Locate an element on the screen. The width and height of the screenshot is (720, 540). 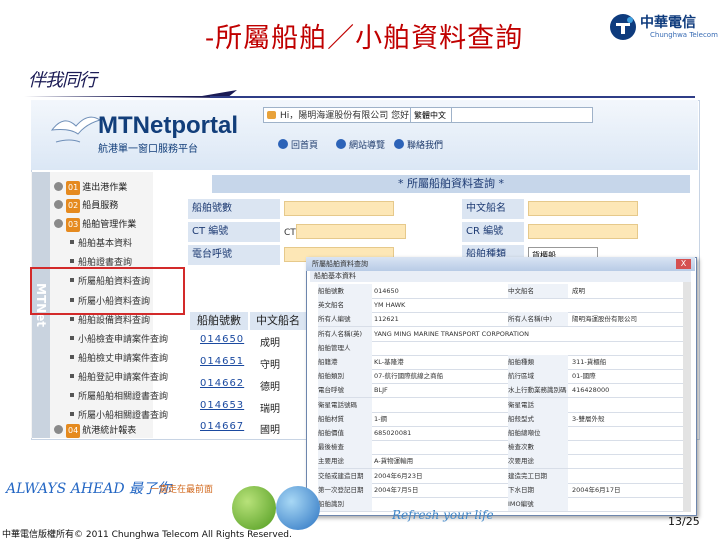
popup-field-label: 所有人名稱(中) is located at coordinates (538, 319).